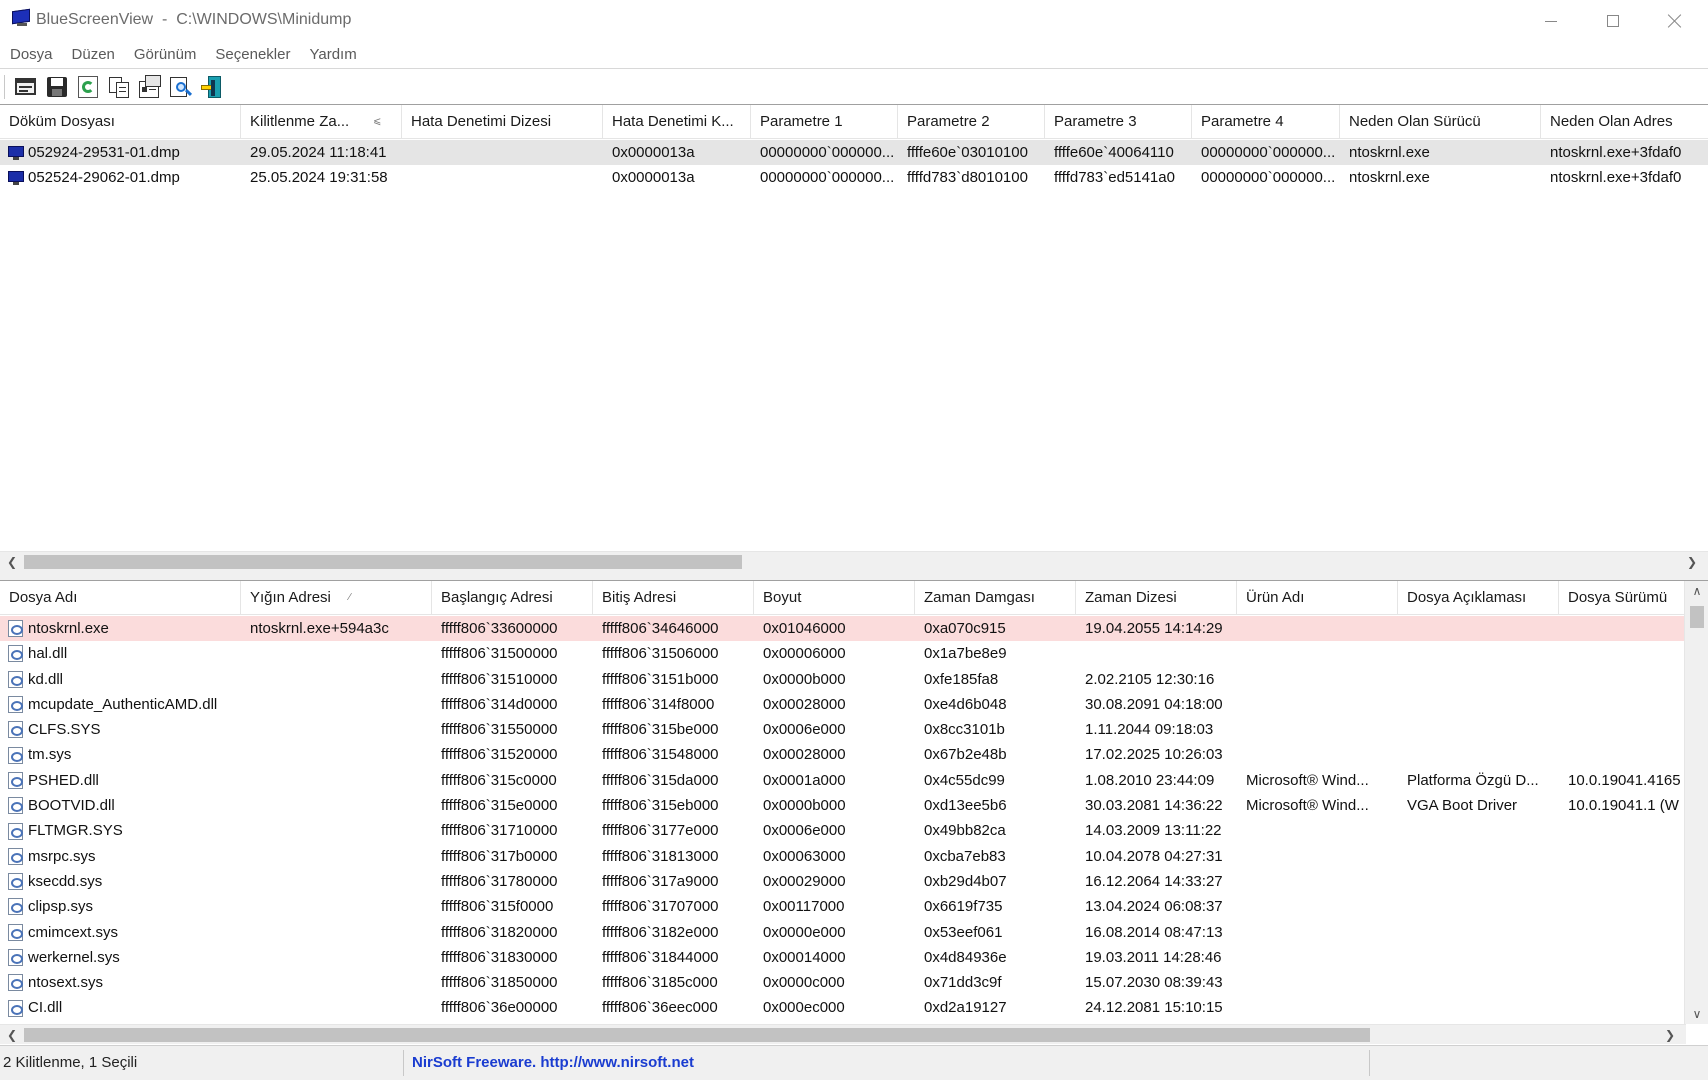  What do you see at coordinates (26, 87) in the screenshot?
I see `properties-button` at bounding box center [26, 87].